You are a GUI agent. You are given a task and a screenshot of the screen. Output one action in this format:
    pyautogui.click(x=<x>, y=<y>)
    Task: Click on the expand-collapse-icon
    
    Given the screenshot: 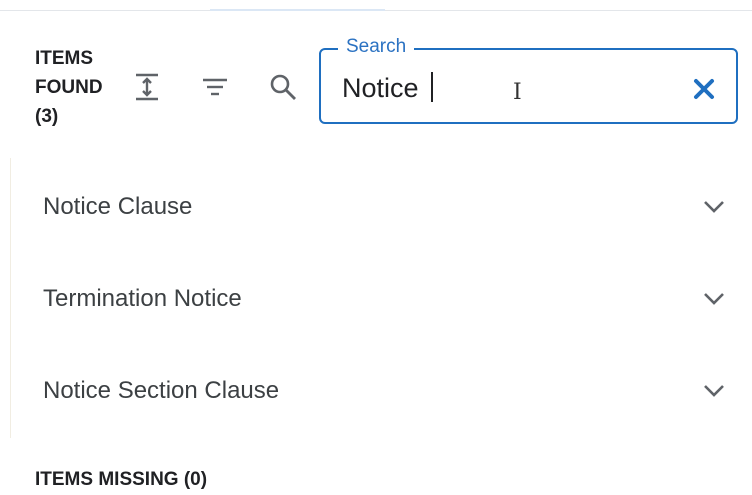 What is the action you would take?
    pyautogui.click(x=147, y=87)
    